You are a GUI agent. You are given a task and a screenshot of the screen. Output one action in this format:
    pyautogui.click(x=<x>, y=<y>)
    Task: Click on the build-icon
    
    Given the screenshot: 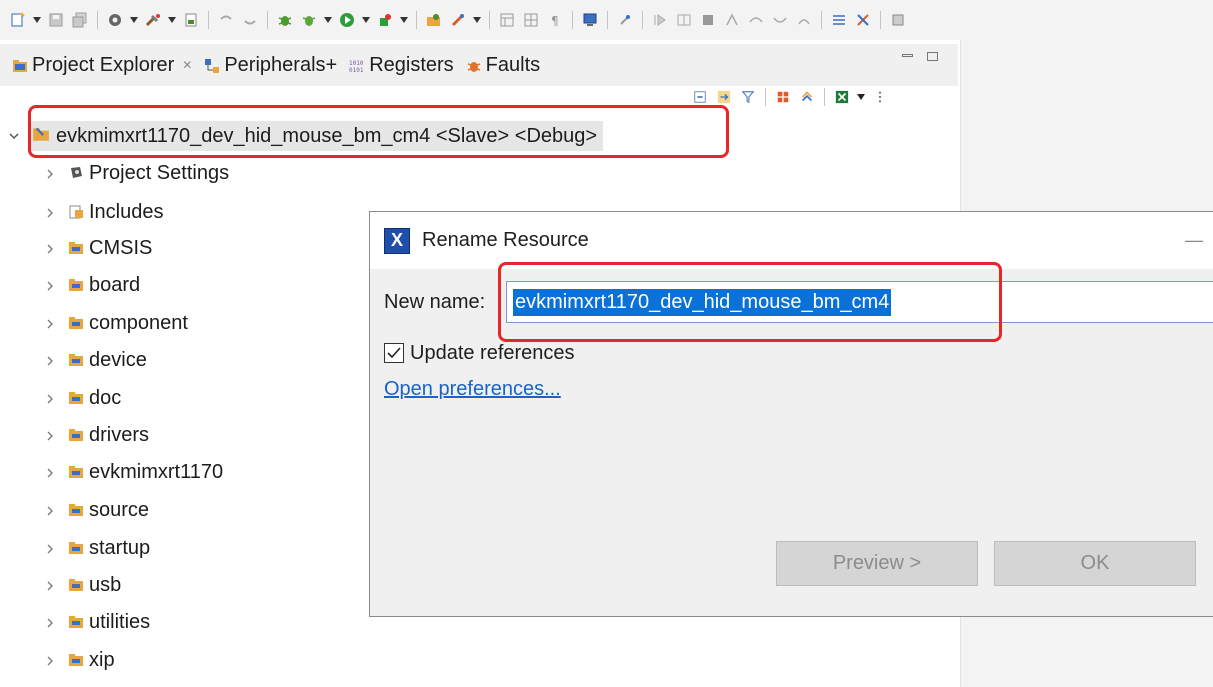 What is the action you would take?
    pyautogui.click(x=153, y=20)
    